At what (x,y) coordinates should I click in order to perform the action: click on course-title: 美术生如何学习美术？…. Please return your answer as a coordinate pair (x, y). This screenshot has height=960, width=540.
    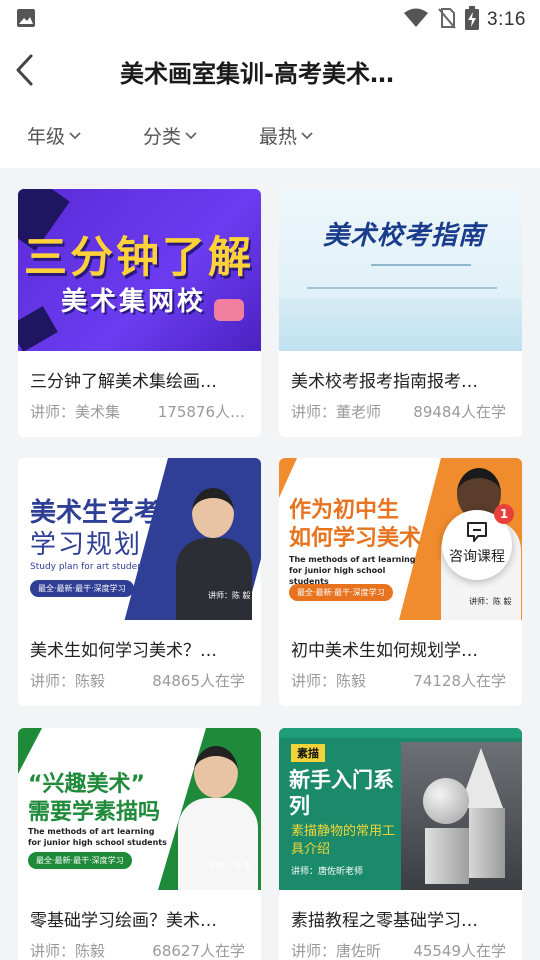
    Looking at the image, I should click on (123, 651).